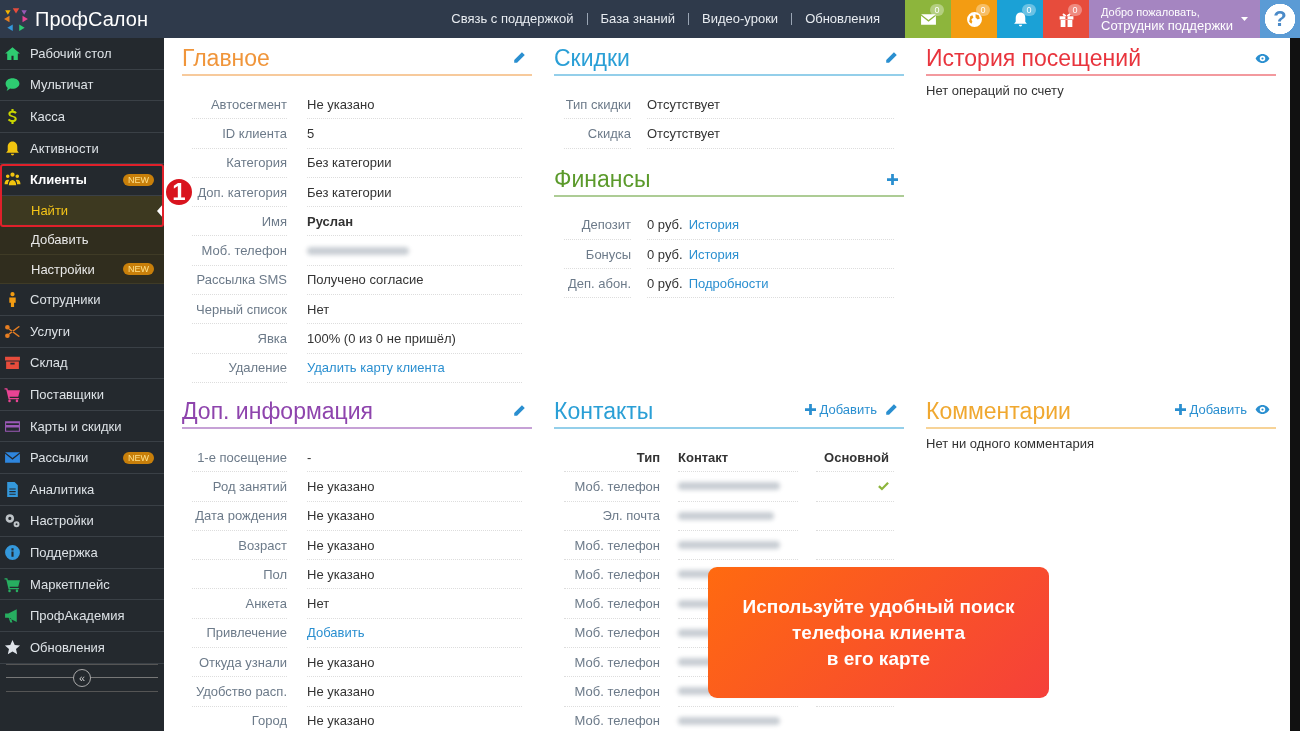  Describe the element at coordinates (12, 647) in the screenshot. I see `star-icon` at that location.